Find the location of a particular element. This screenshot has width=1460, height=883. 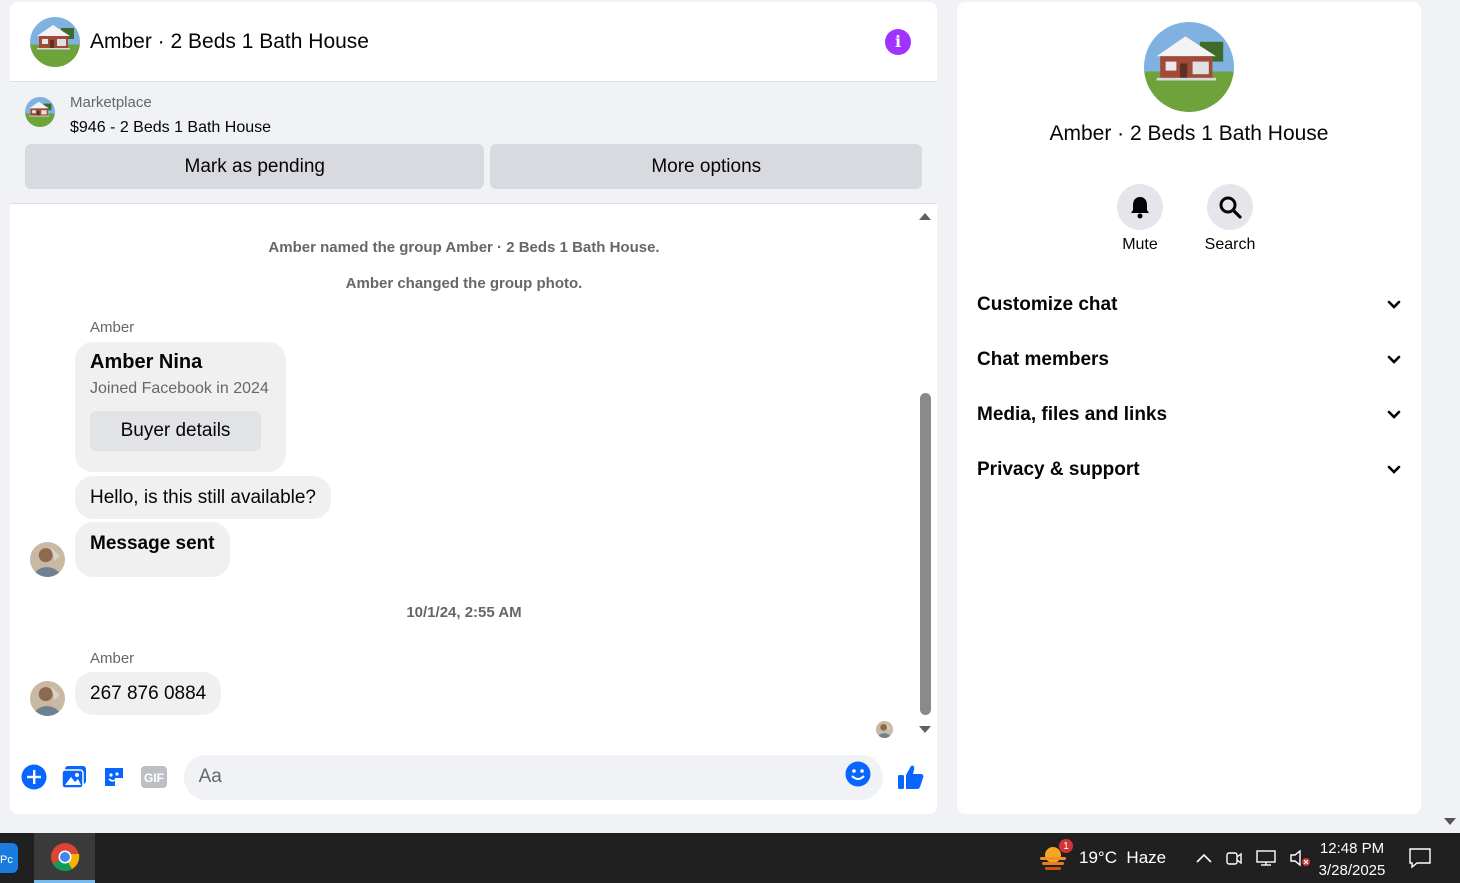

app-icon: Pc is located at coordinates (9, 858).